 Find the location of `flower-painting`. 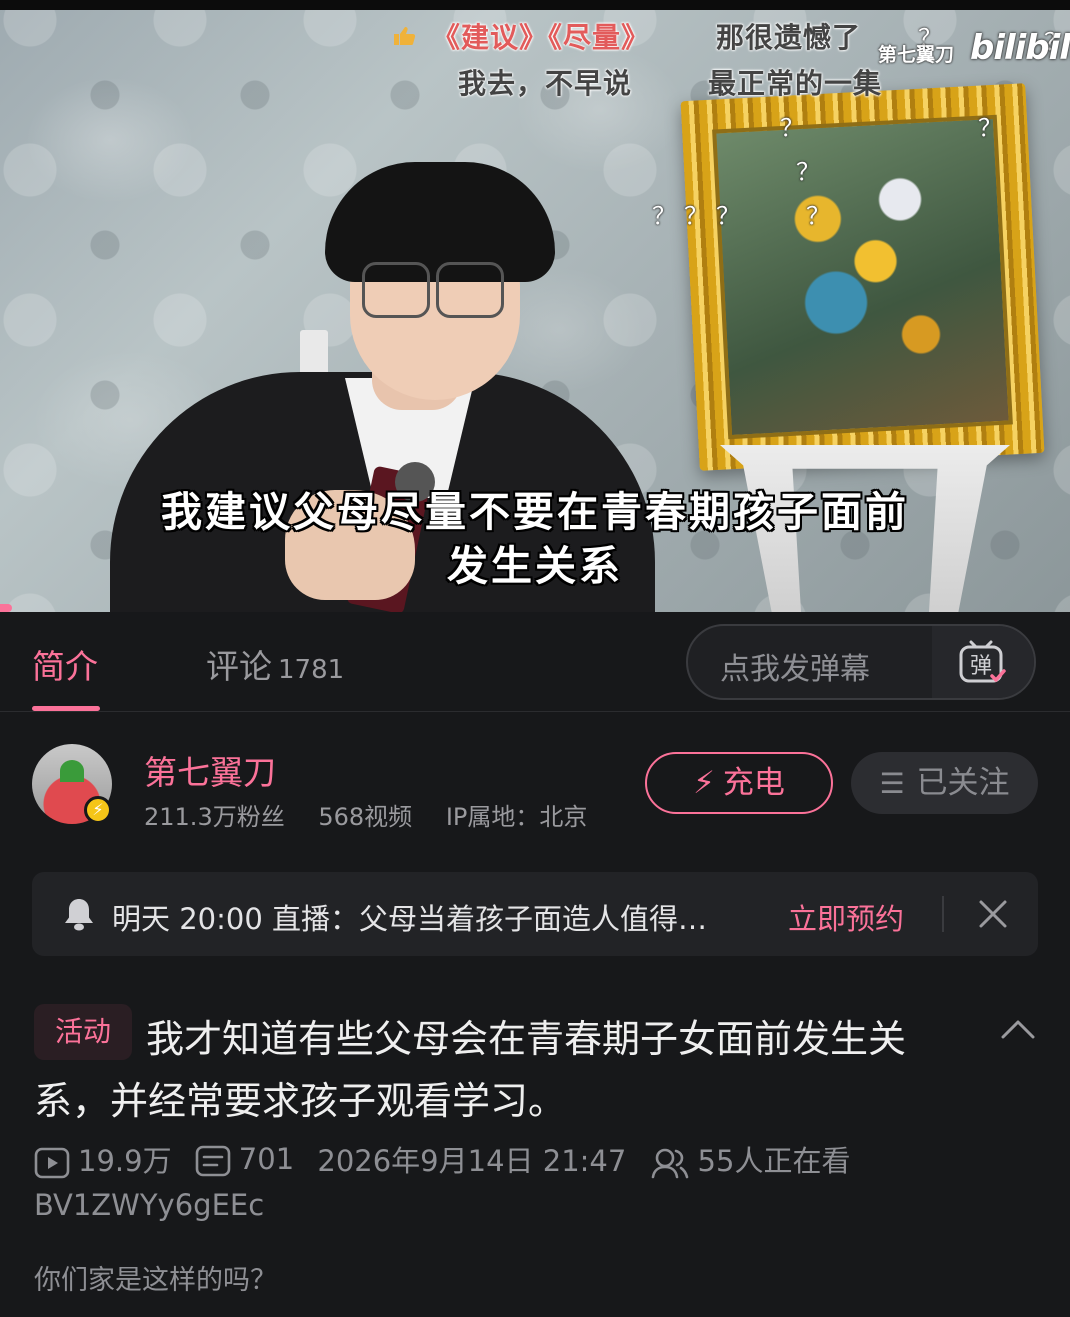

flower-painting is located at coordinates (862, 277).